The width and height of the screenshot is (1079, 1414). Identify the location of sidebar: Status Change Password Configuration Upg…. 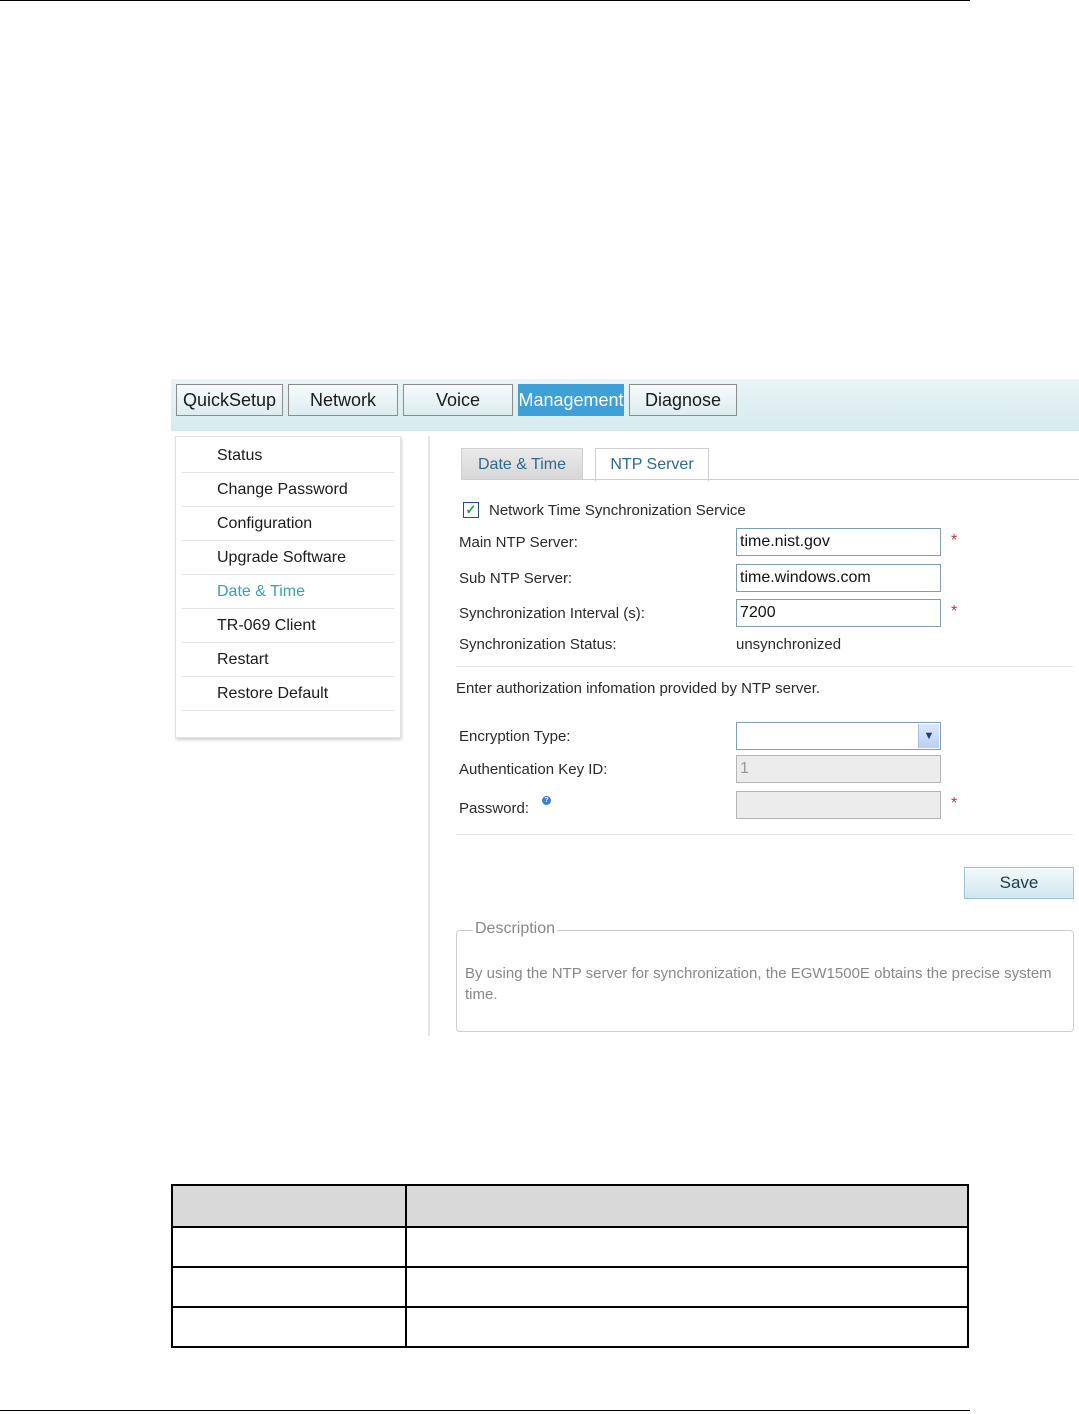
(288, 587).